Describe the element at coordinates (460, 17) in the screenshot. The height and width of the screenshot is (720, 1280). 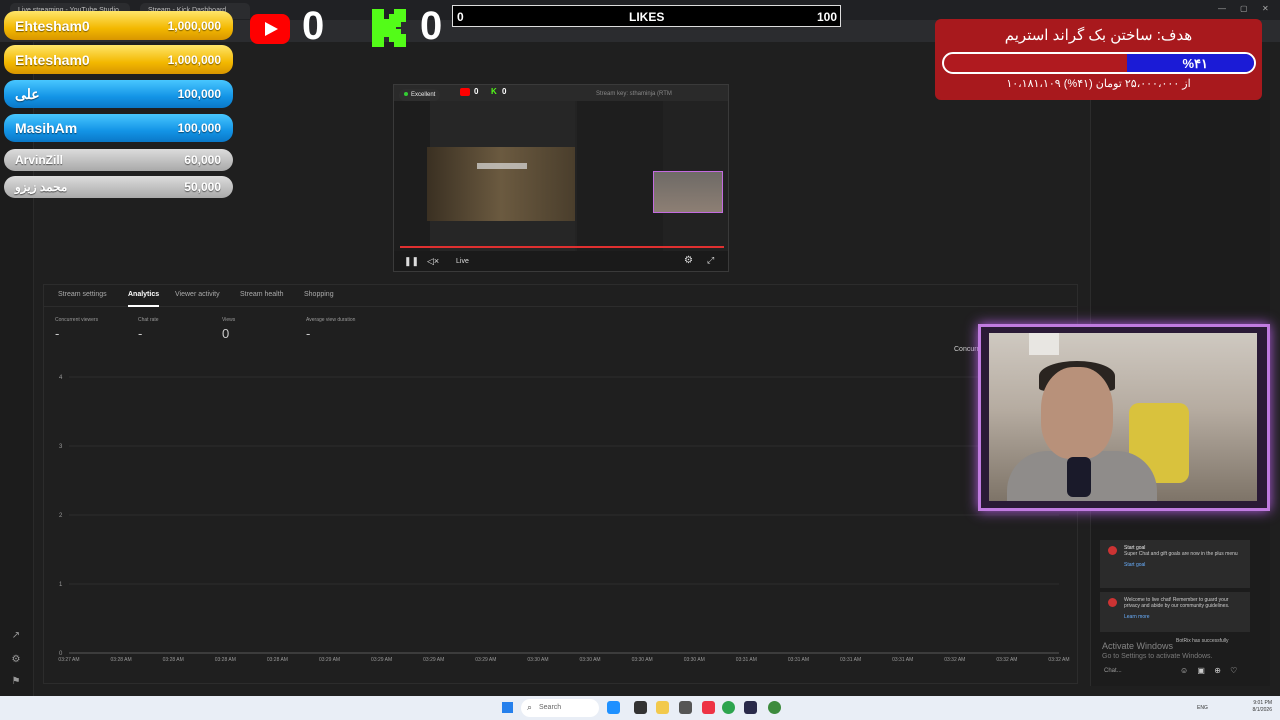
I see `likes-current: 0` at that location.